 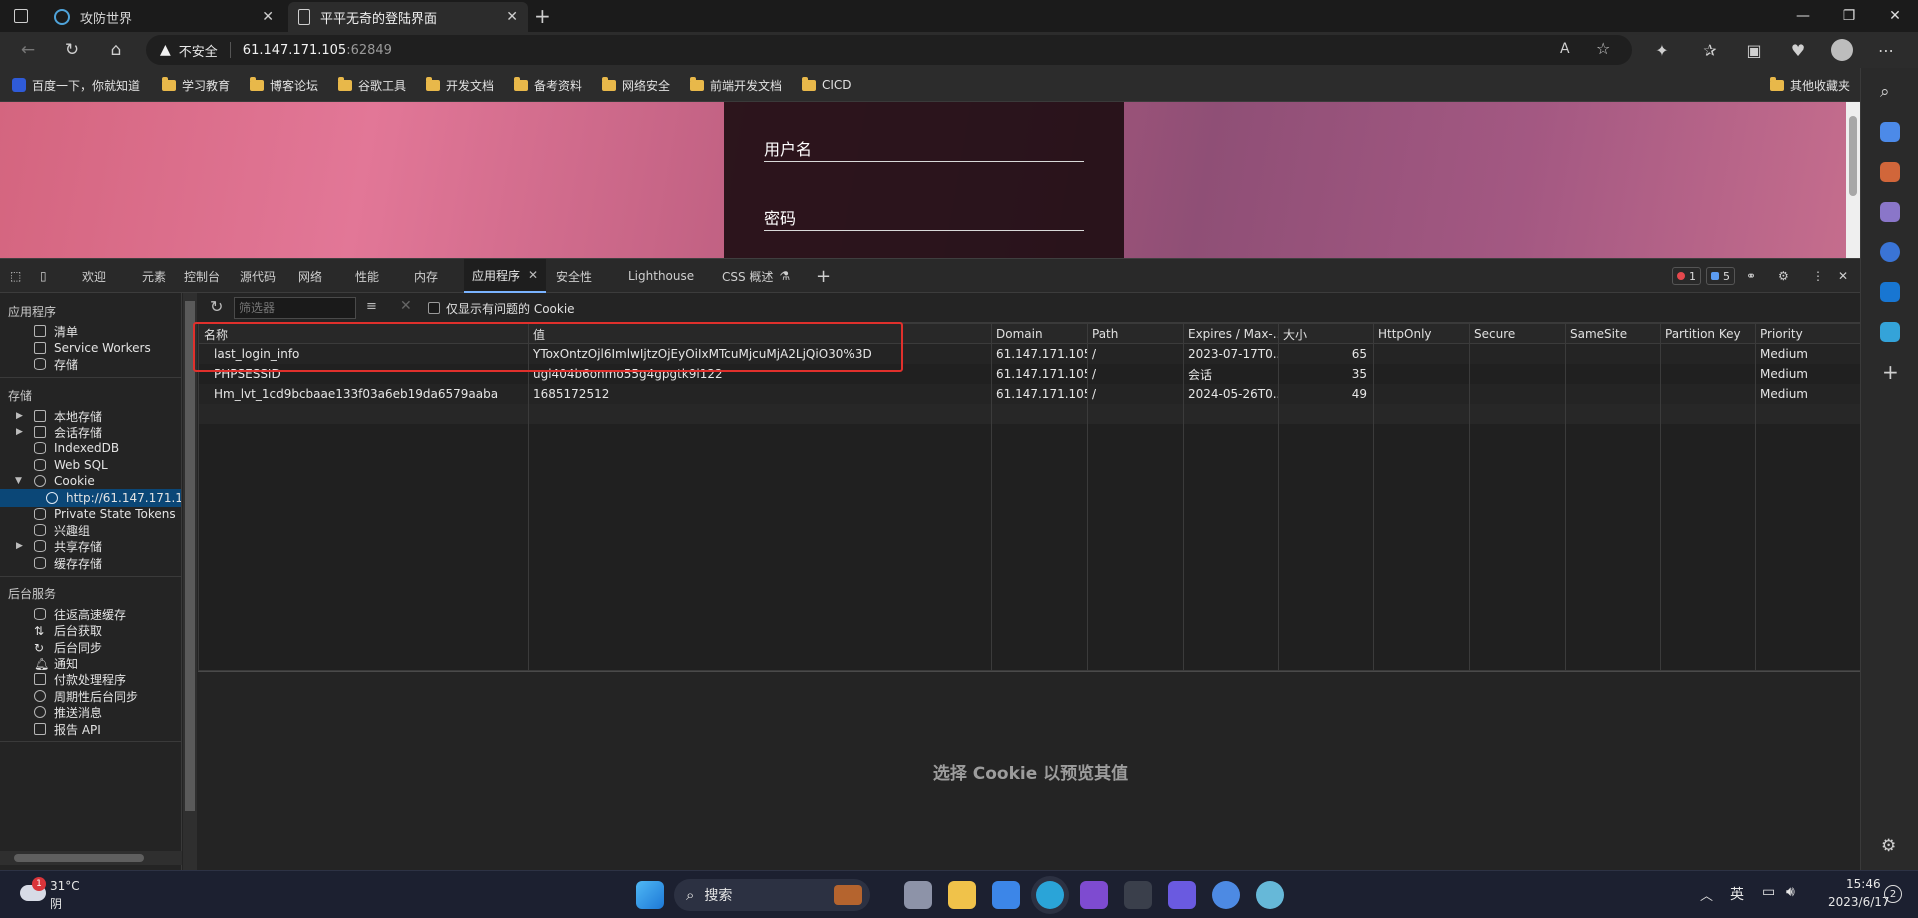 I want to click on tab-console: 控制台, so click(x=202, y=276).